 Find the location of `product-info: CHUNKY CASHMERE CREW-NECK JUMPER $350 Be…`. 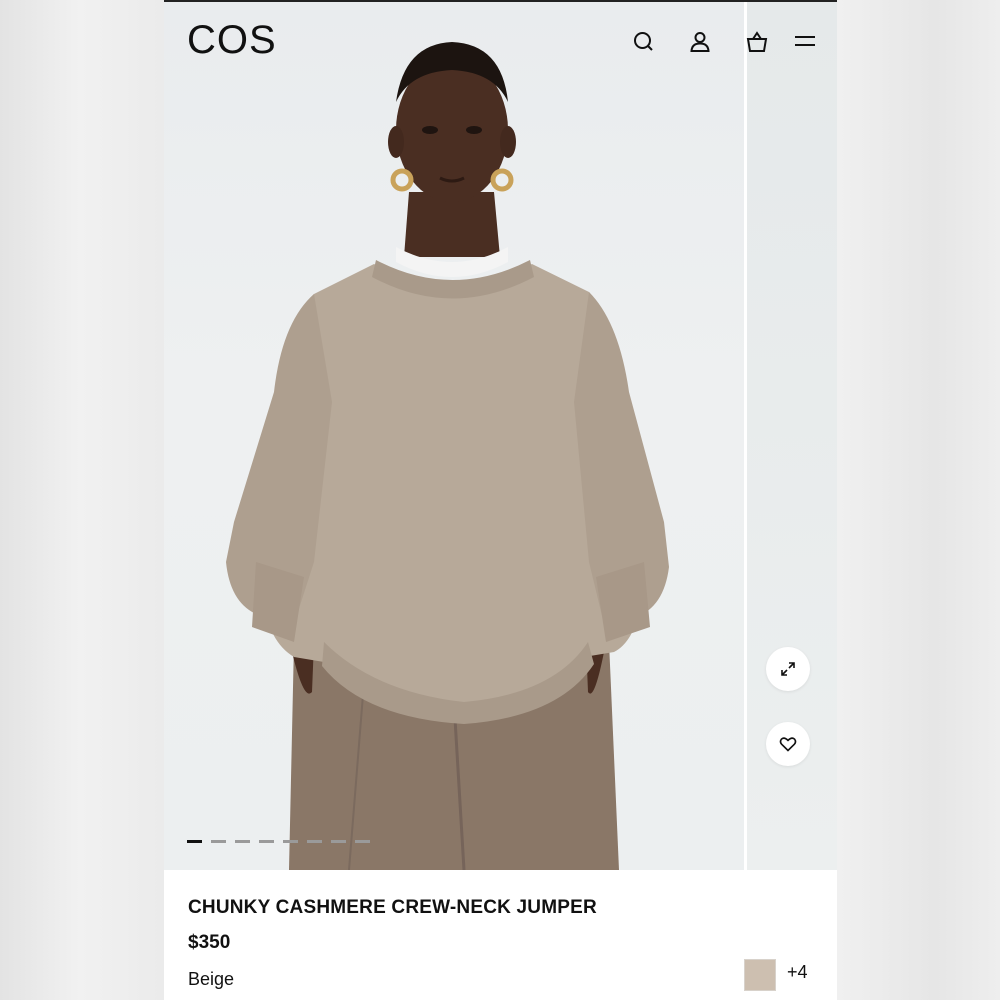

product-info: CHUNKY CASHMERE CREW-NECK JUMPER $350 Be… is located at coordinates (500, 935).